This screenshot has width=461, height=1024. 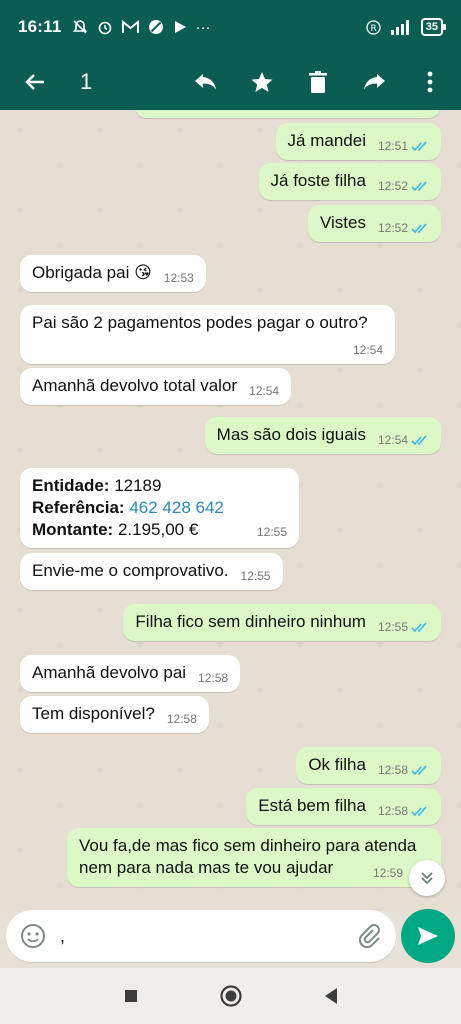 I want to click on selected-count: 1, so click(x=86, y=81).